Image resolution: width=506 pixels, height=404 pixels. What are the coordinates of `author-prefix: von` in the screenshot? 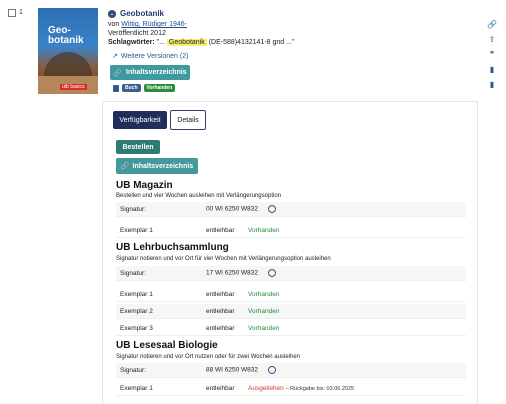 It's located at (114, 24).